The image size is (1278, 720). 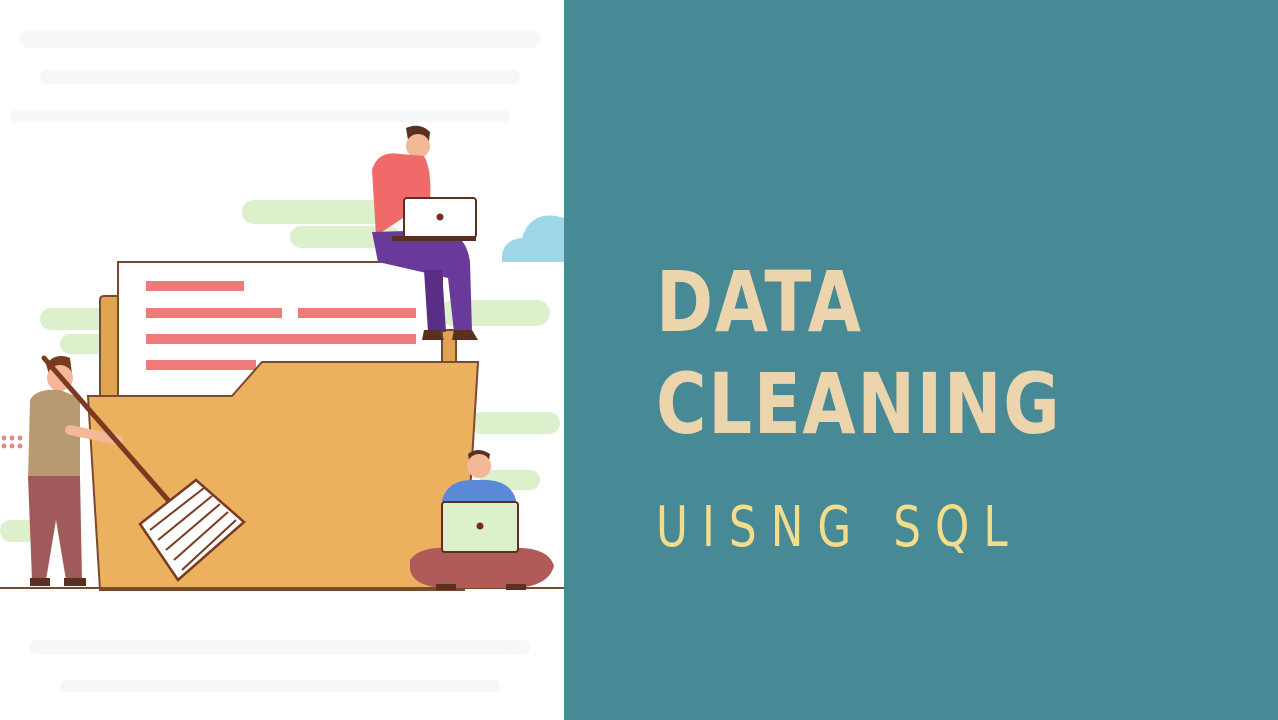 What do you see at coordinates (532, 238) in the screenshot?
I see `blue-cloud-icon` at bounding box center [532, 238].